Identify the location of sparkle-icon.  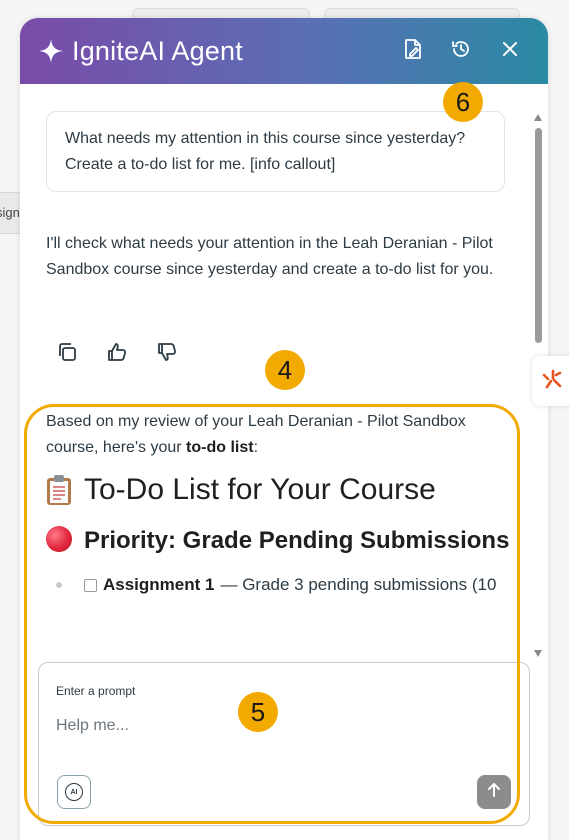
(51, 51).